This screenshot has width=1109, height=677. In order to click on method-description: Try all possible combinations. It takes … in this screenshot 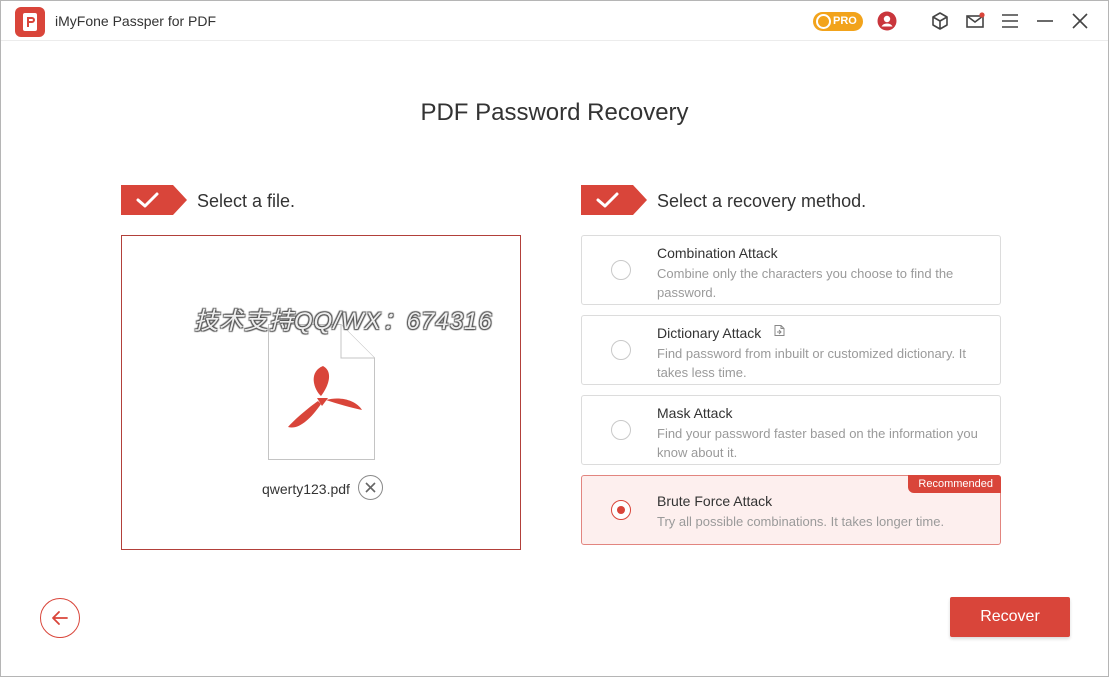, I will do `click(801, 521)`.